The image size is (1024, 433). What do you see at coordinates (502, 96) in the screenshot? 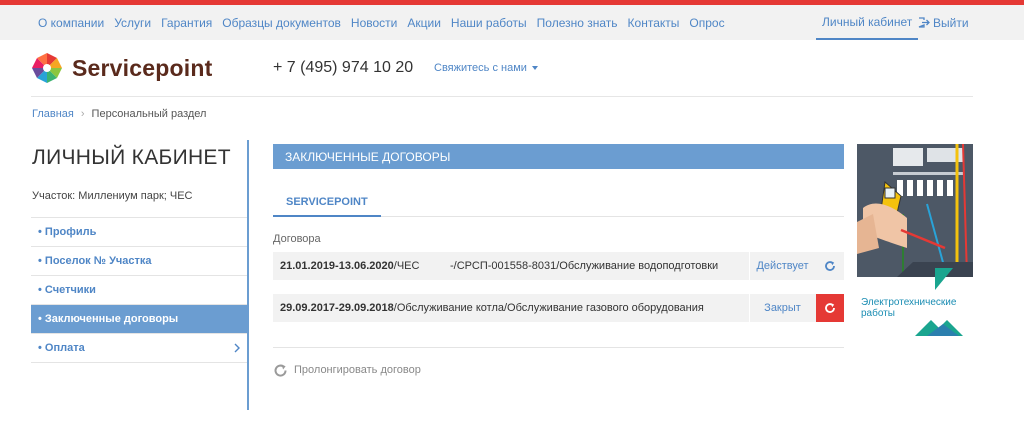
I see `header-divider` at bounding box center [502, 96].